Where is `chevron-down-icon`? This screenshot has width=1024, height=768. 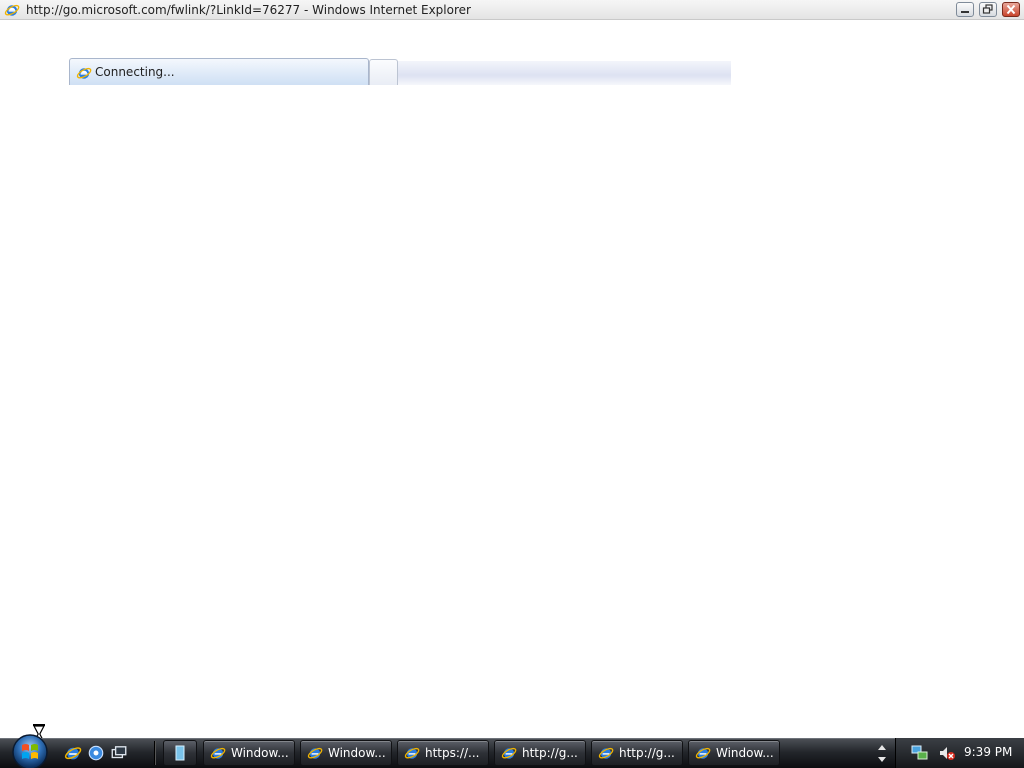 chevron-down-icon is located at coordinates (882, 759).